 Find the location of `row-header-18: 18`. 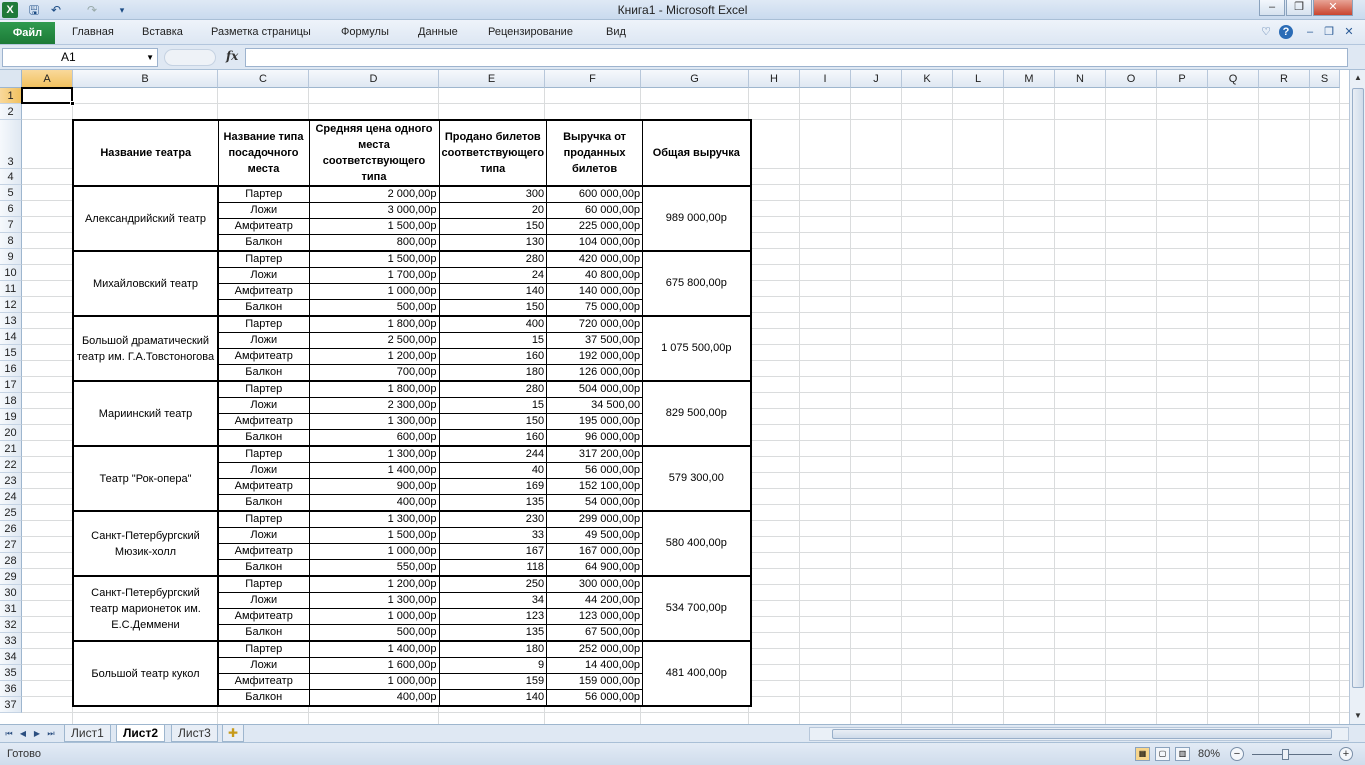

row-header-18: 18 is located at coordinates (11, 401).